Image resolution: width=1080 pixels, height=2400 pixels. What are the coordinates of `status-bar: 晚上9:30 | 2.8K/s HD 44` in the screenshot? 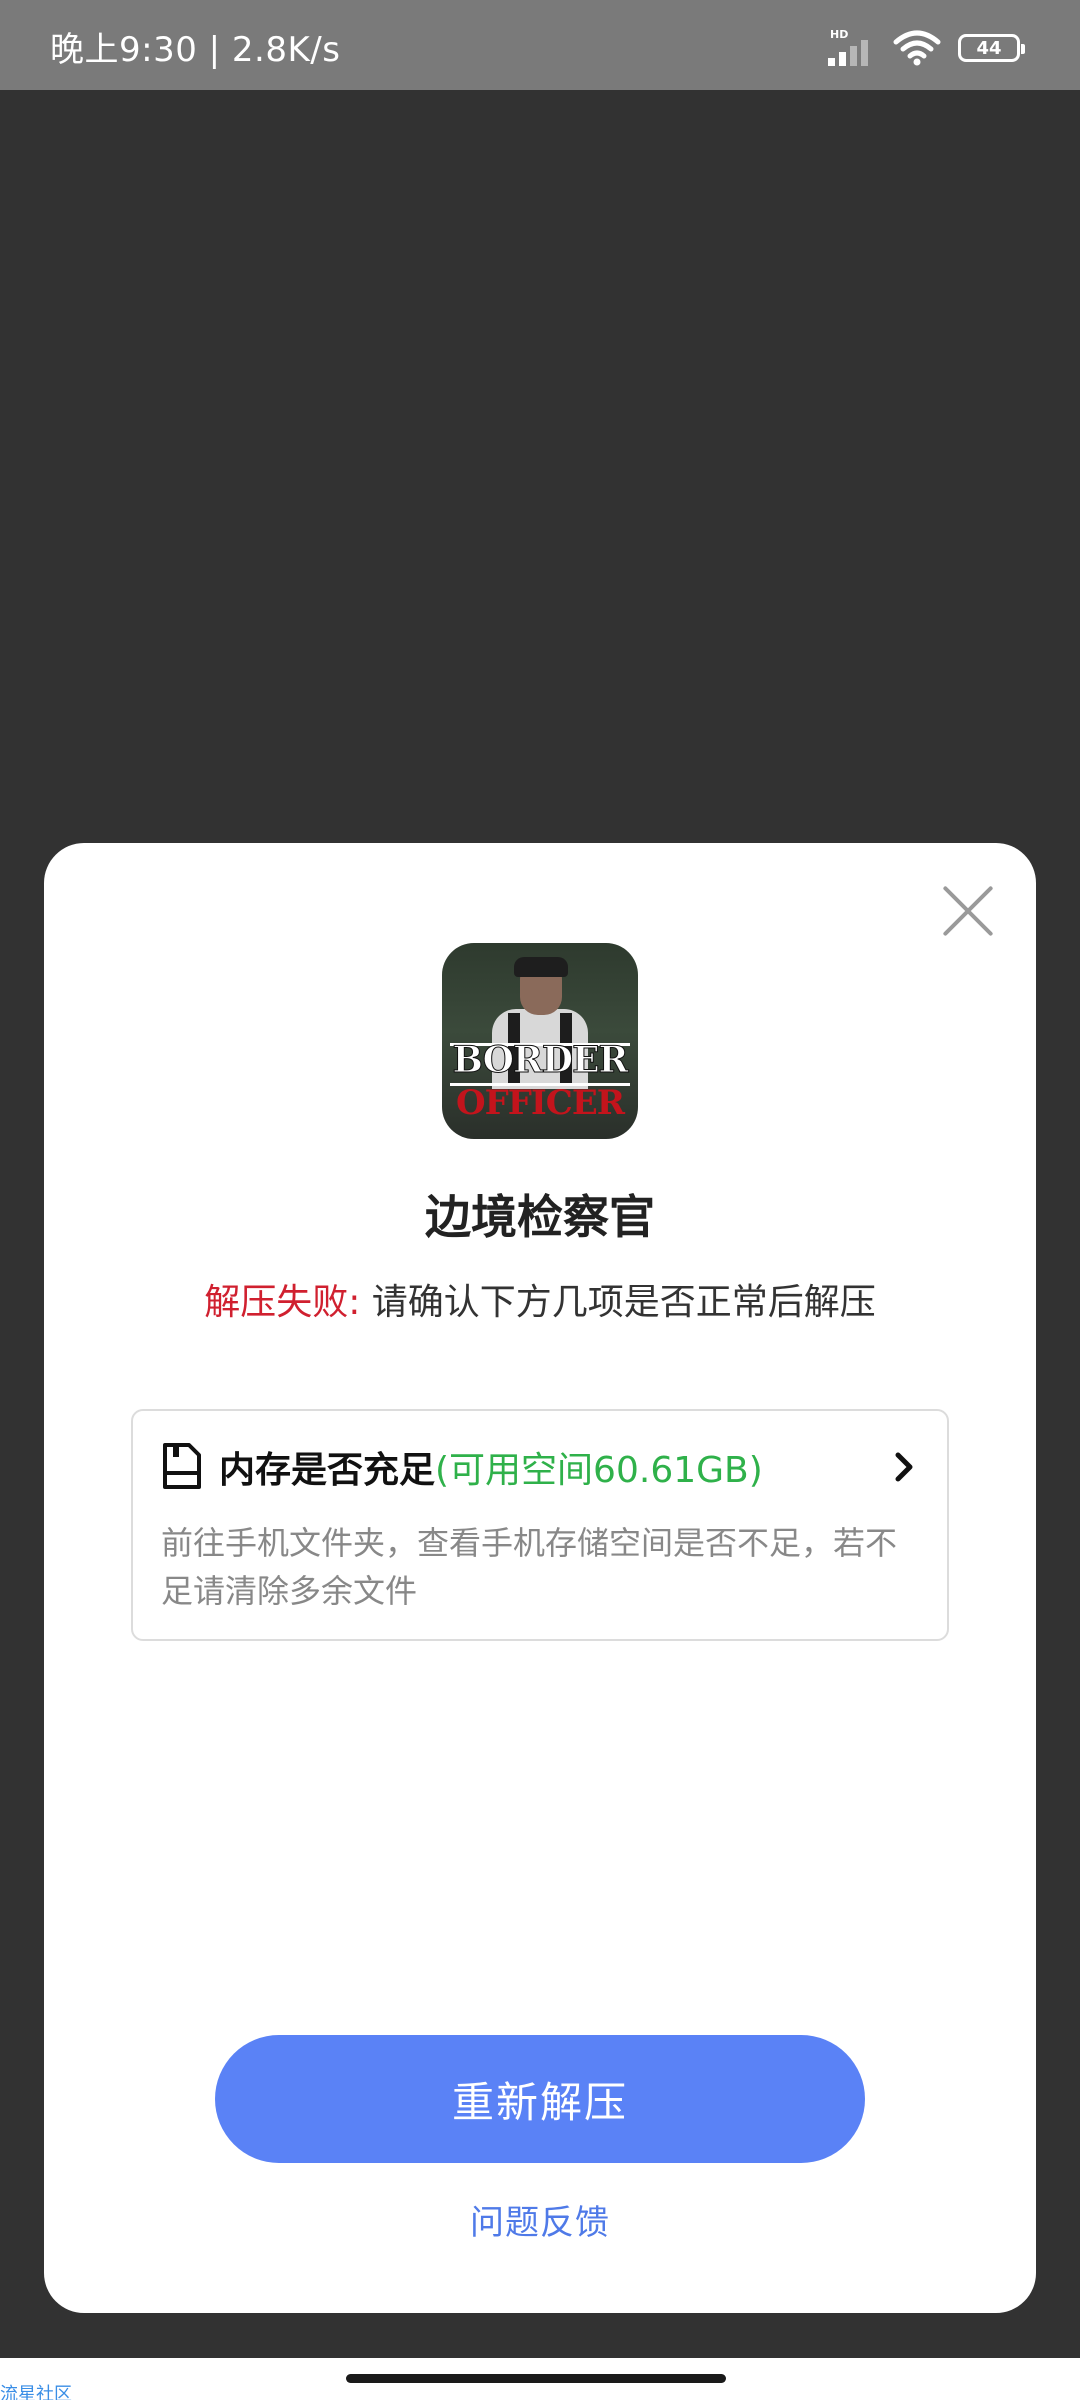 It's located at (540, 45).